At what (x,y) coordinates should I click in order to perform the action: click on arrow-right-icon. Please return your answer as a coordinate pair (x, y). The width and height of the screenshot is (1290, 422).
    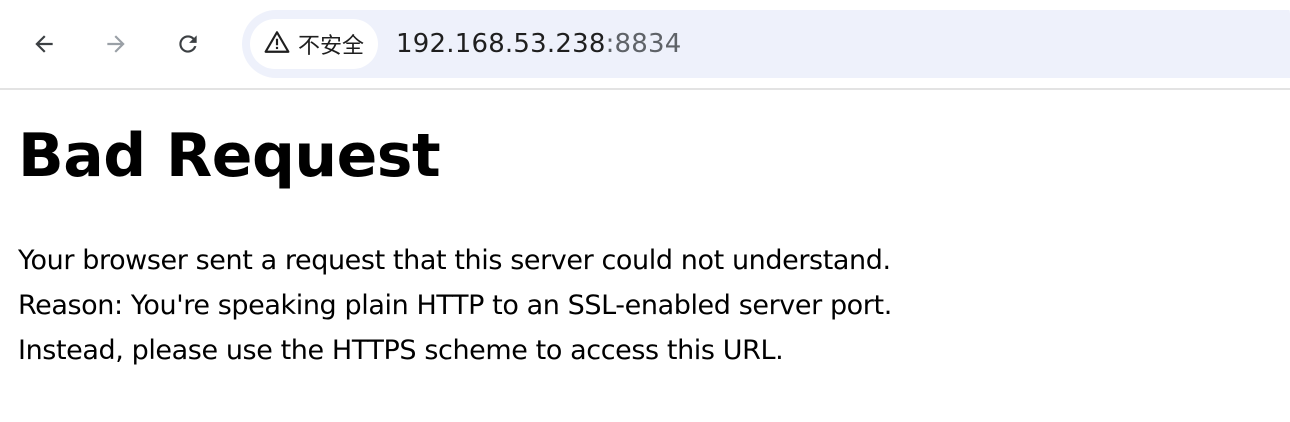
    Looking at the image, I should click on (116, 44).